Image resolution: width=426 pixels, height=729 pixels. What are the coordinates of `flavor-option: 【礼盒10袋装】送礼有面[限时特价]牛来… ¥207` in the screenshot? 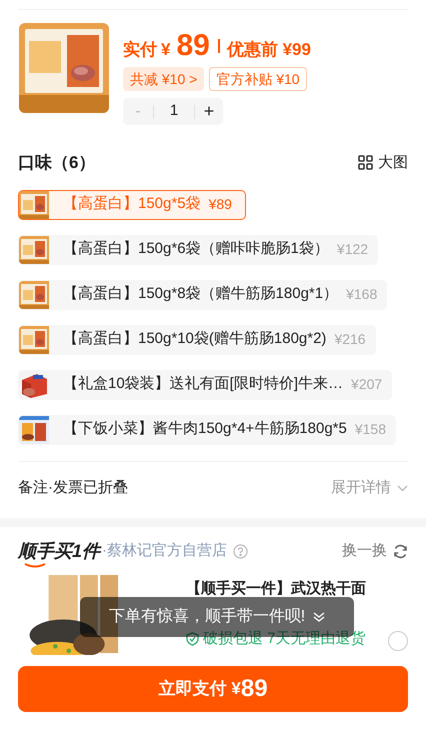 It's located at (205, 385).